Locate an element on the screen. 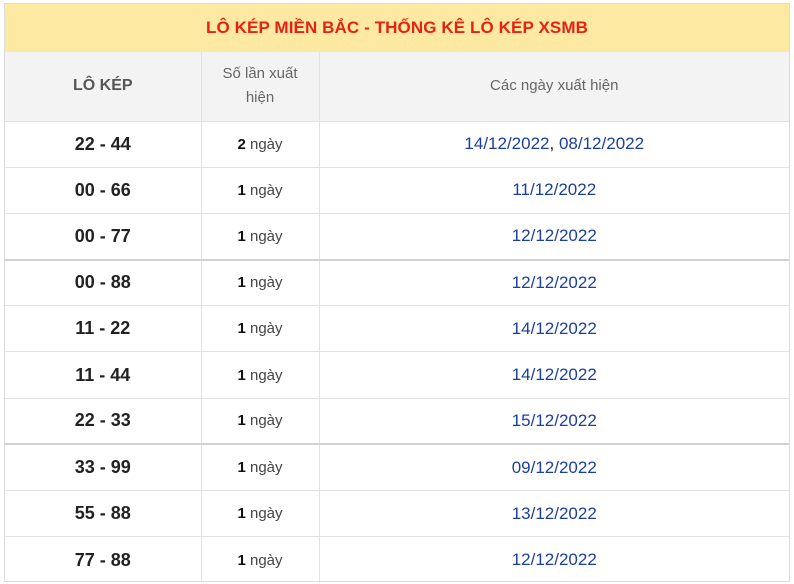  appearance-dates-cell: 09/12/2022 is located at coordinates (554, 468).